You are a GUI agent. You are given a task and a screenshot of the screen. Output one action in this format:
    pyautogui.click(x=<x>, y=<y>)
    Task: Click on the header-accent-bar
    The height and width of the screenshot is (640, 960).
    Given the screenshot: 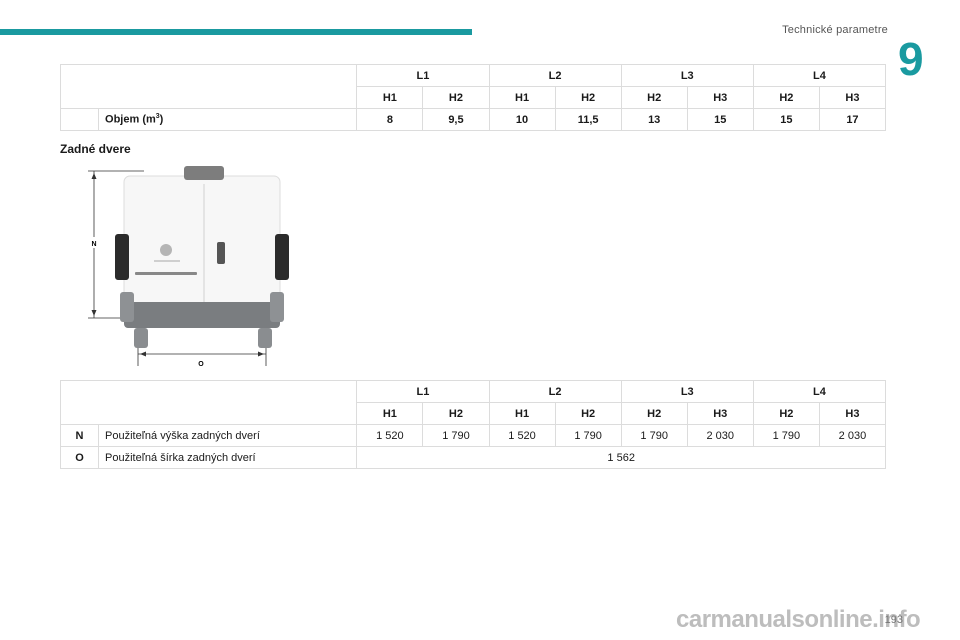 What is the action you would take?
    pyautogui.click(x=236, y=32)
    